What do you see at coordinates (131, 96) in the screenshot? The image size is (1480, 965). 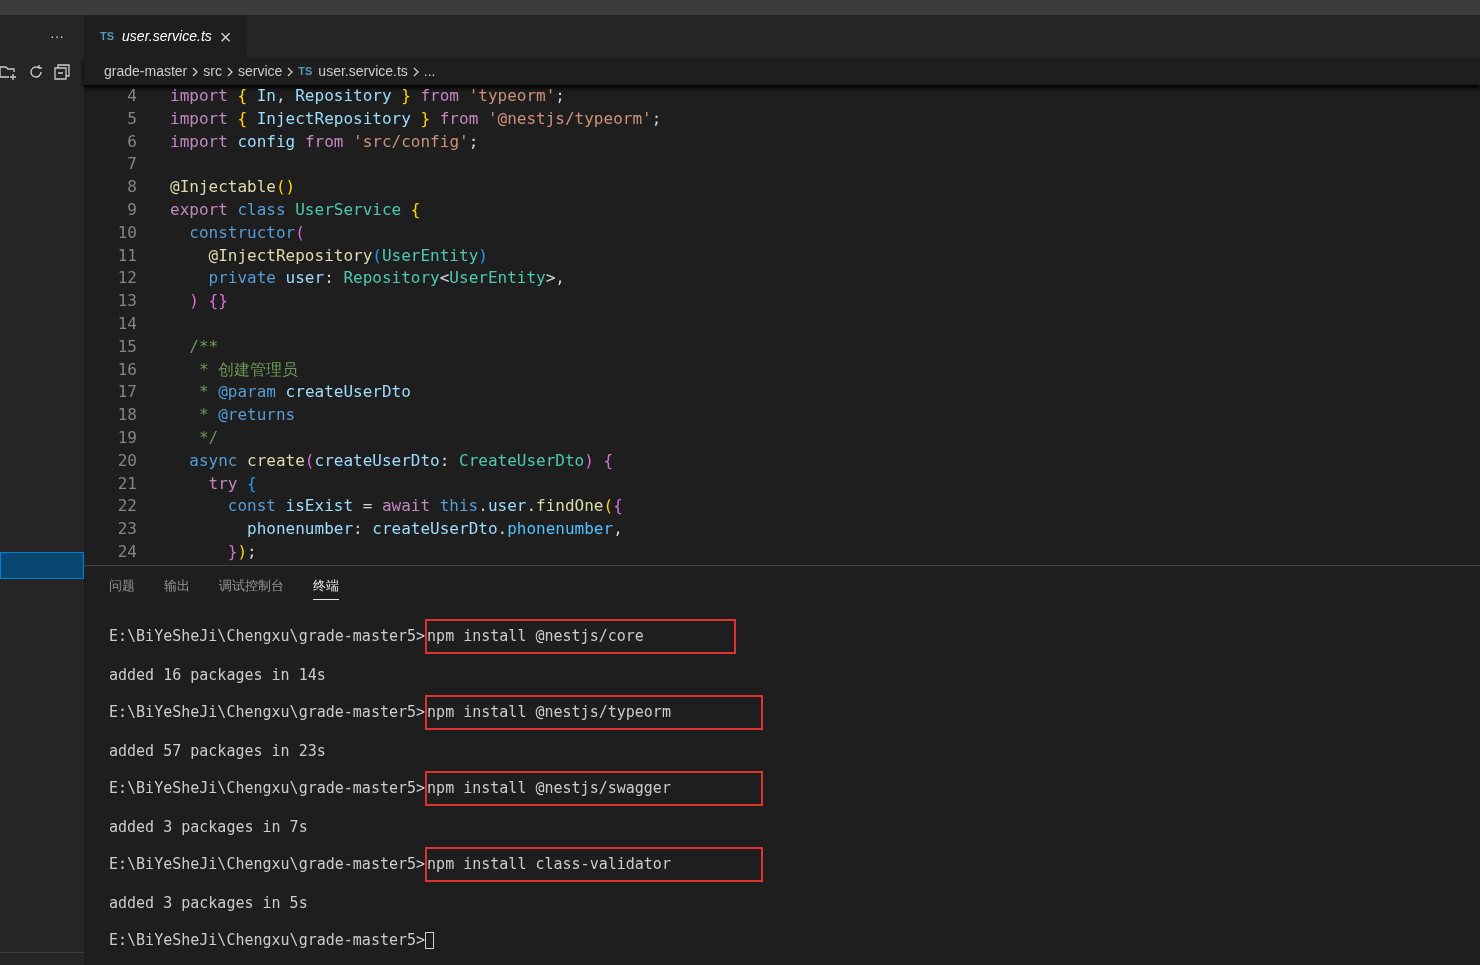 I see `line-number: 4` at bounding box center [131, 96].